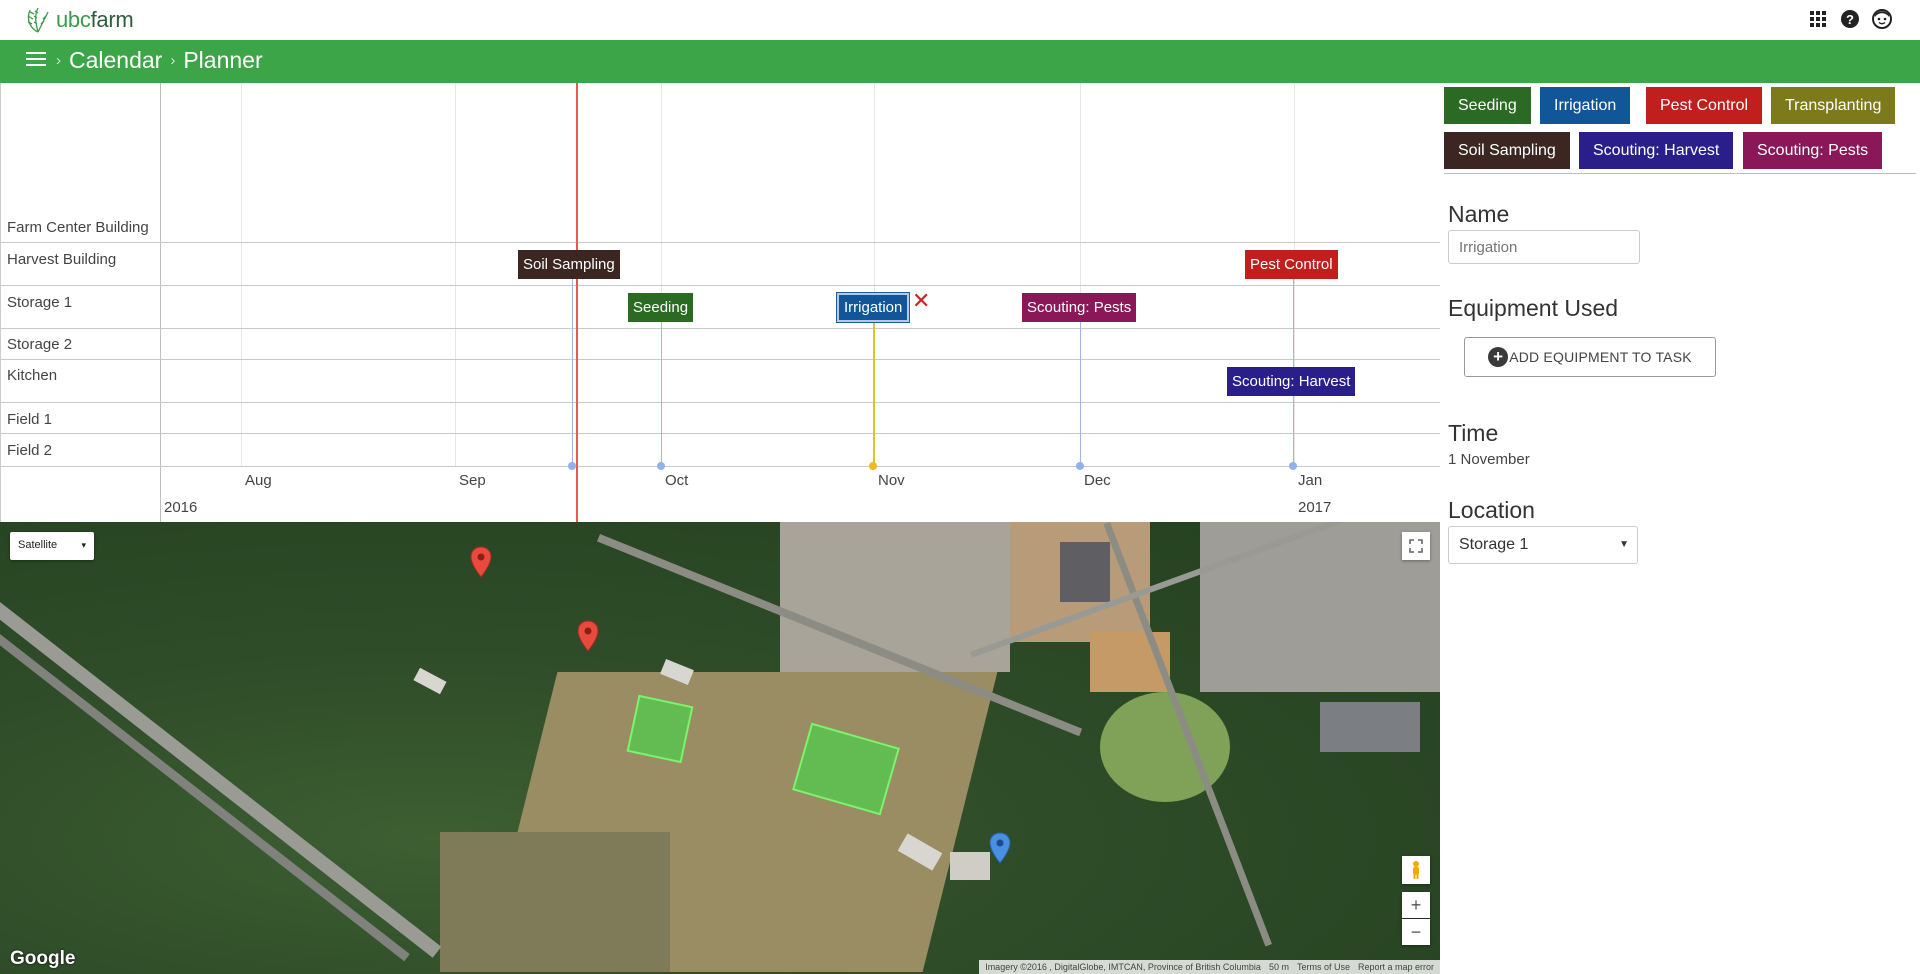 This screenshot has width=1920, height=974. What do you see at coordinates (1291, 381) in the screenshot?
I see `task-scouting-harvest: Scouting: Harvest` at bounding box center [1291, 381].